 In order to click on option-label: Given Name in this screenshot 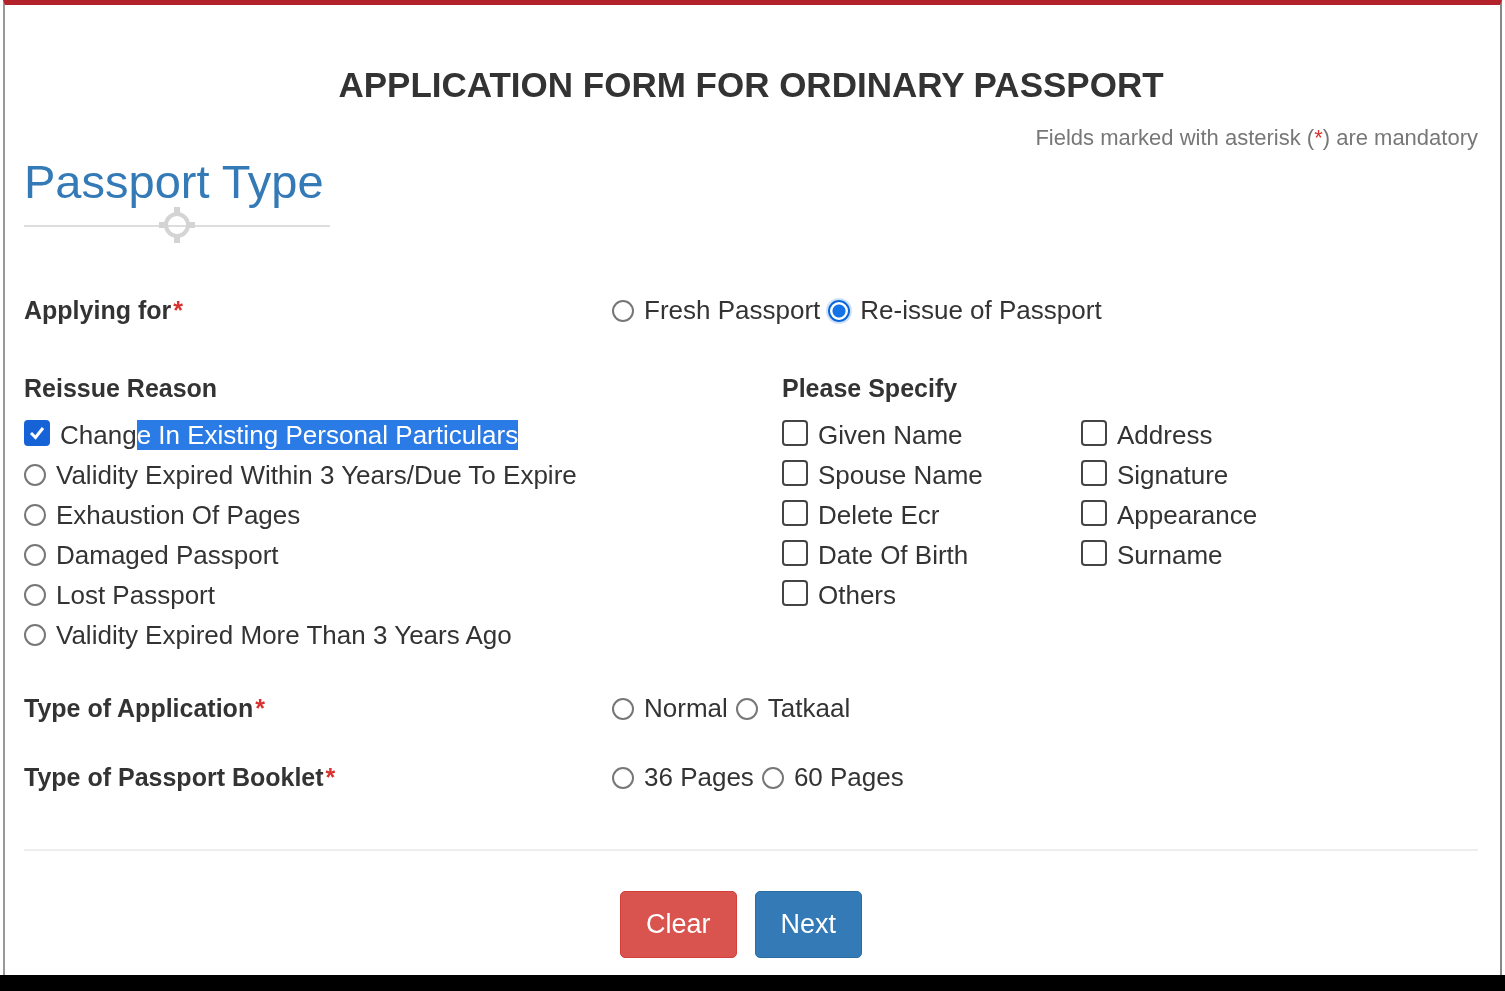, I will do `click(890, 435)`.